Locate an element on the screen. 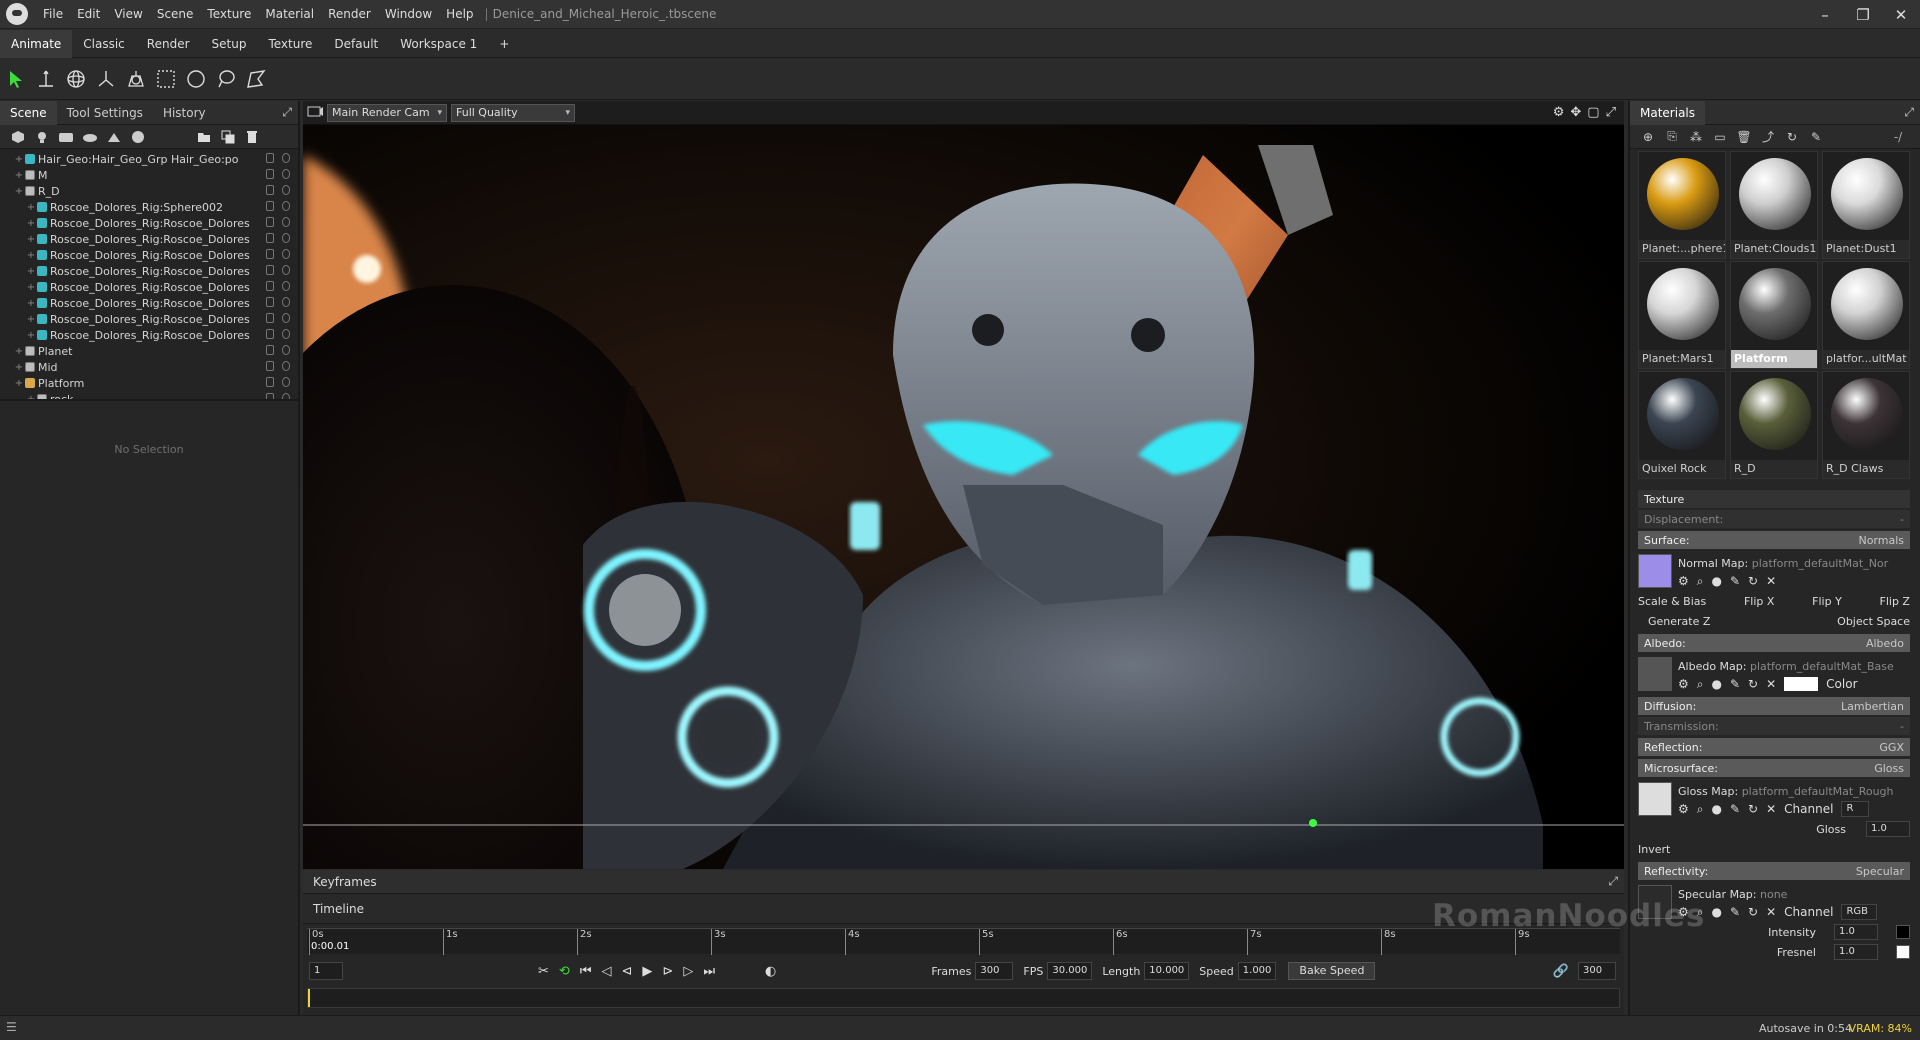  workspace-tab-1: Classic is located at coordinates (104, 44).